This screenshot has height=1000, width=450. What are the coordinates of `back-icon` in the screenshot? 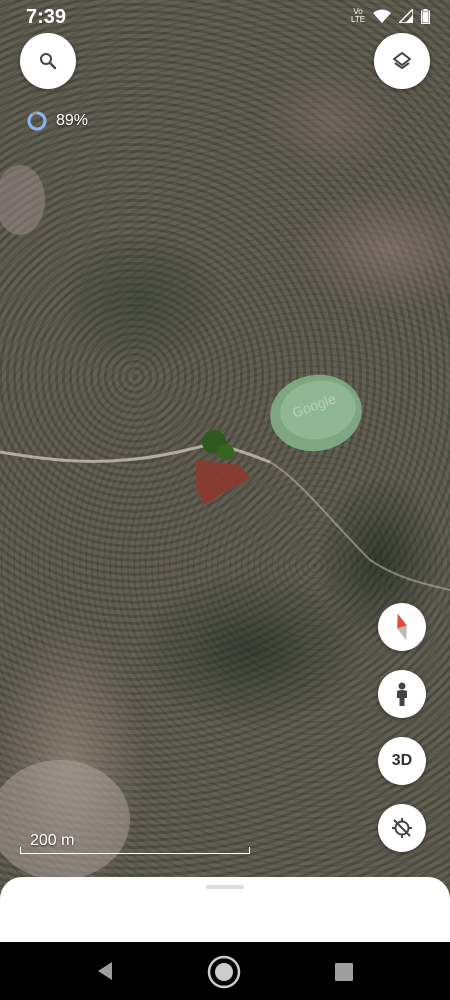 It's located at (105, 971).